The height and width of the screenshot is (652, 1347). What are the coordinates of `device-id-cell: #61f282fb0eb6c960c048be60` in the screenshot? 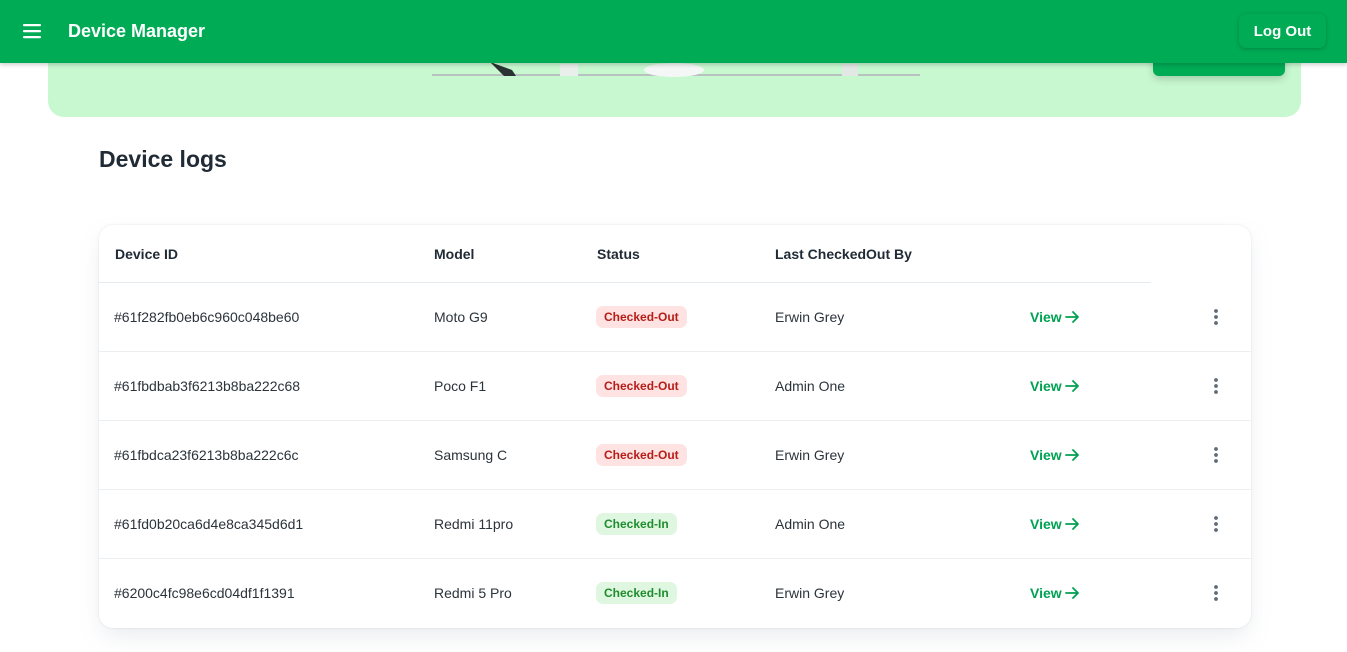 It's located at (207, 317).